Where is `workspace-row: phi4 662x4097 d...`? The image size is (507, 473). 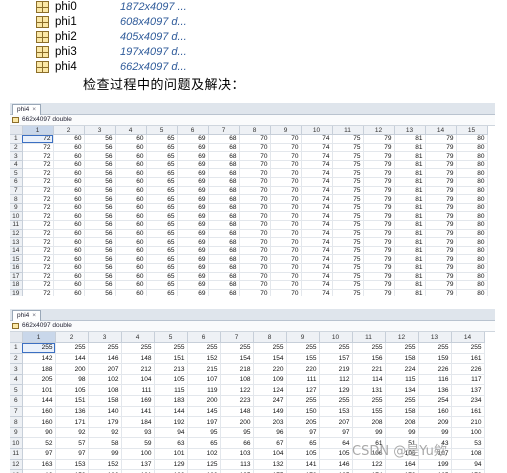 workspace-row: phi4 662x4097 d... is located at coordinates (153, 67).